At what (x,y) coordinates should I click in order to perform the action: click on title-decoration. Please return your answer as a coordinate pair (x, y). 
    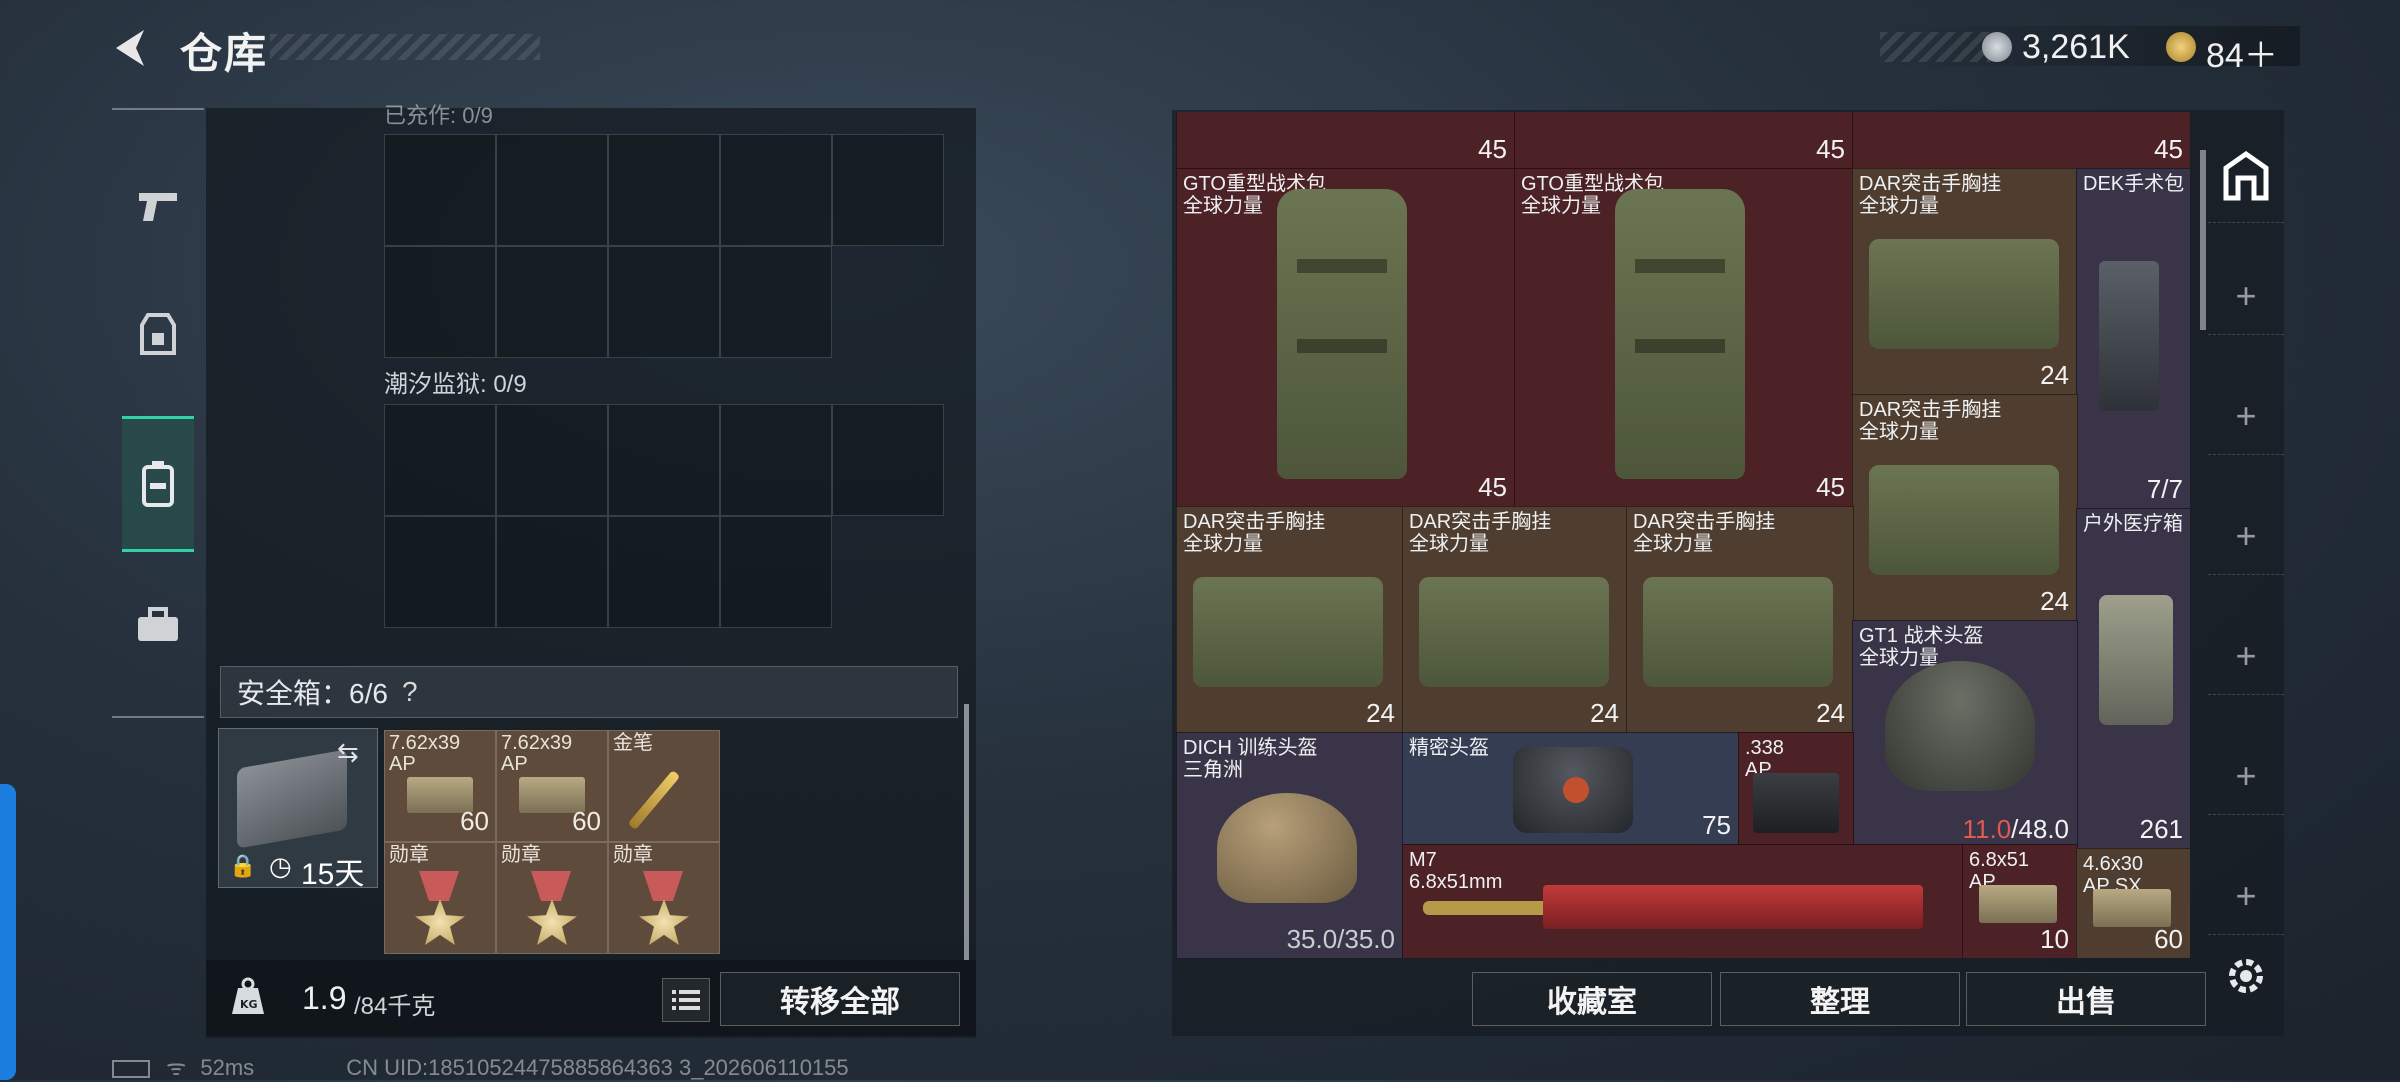
    Looking at the image, I should click on (405, 47).